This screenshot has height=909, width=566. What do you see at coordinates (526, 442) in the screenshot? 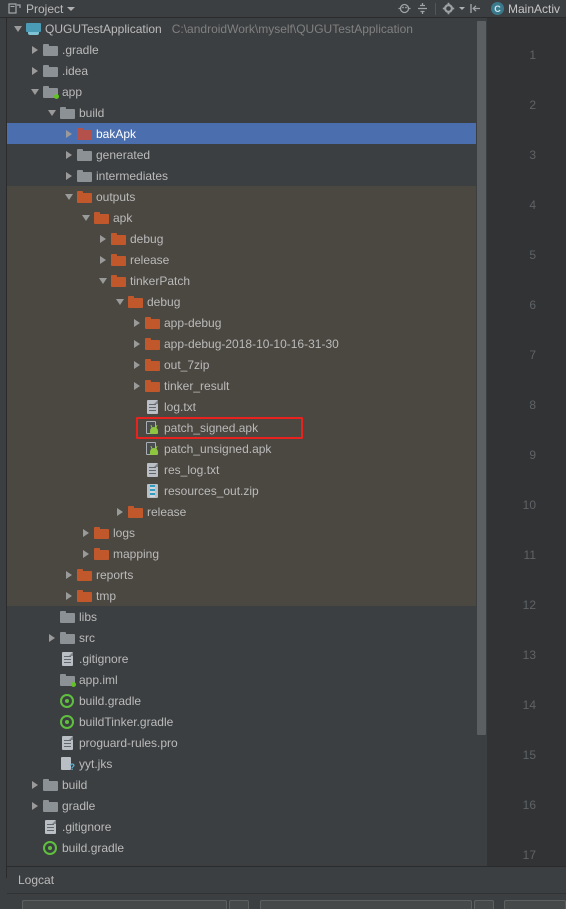
I see `editor-area: 123456789101112131415161718` at bounding box center [526, 442].